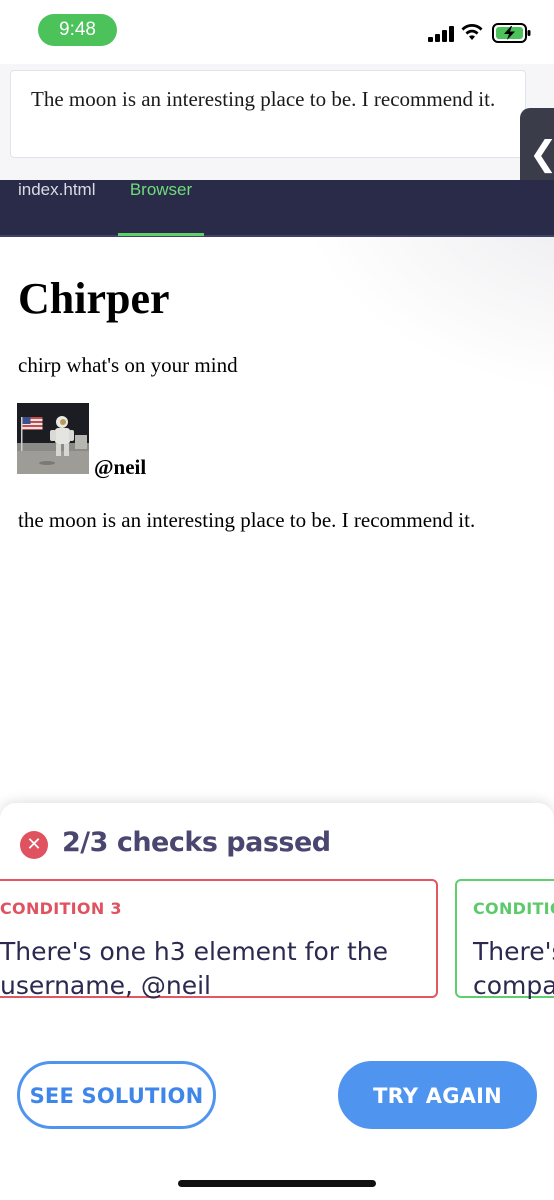  What do you see at coordinates (472, 32) in the screenshot?
I see `wifi-icon` at bounding box center [472, 32].